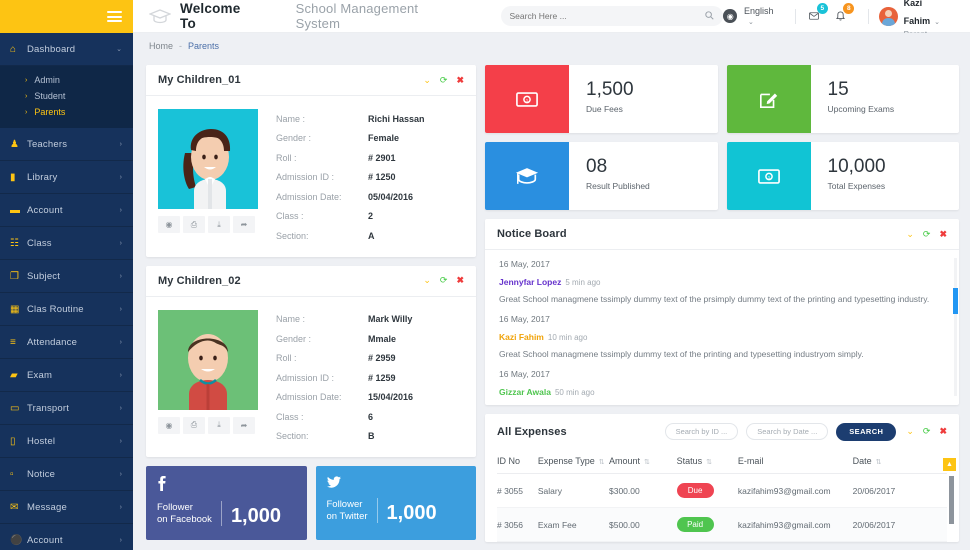 The height and width of the screenshot is (550, 970). I want to click on table-scrollbar-thumb, so click(951, 500).